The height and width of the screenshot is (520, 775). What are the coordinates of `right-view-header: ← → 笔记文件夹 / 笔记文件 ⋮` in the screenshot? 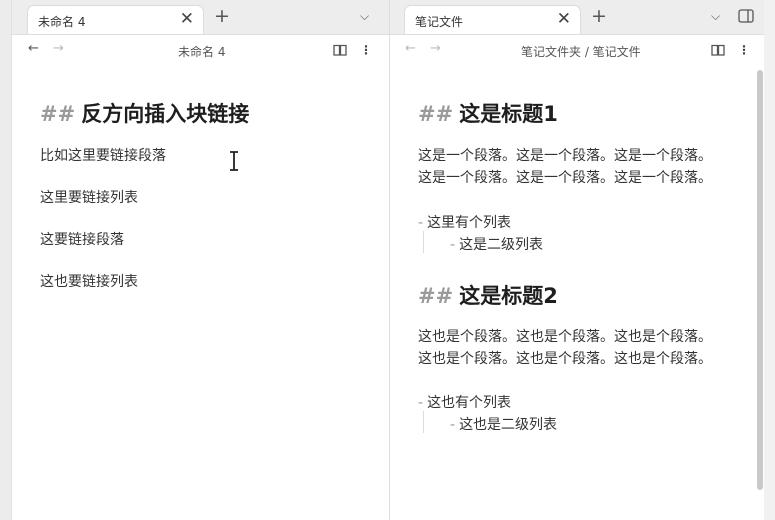 It's located at (582, 50).